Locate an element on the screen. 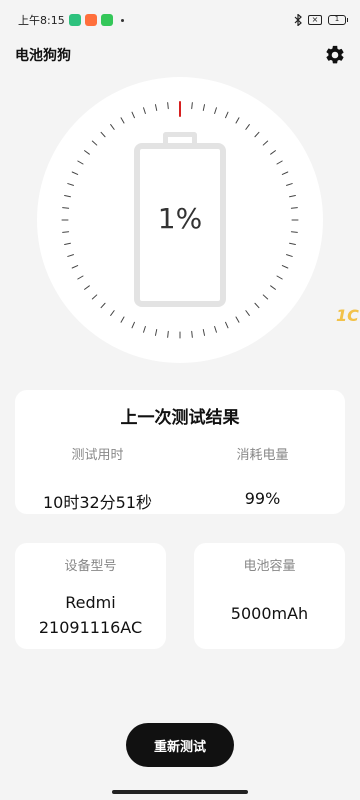  device-model-label: 设备型号 is located at coordinates (90, 566).